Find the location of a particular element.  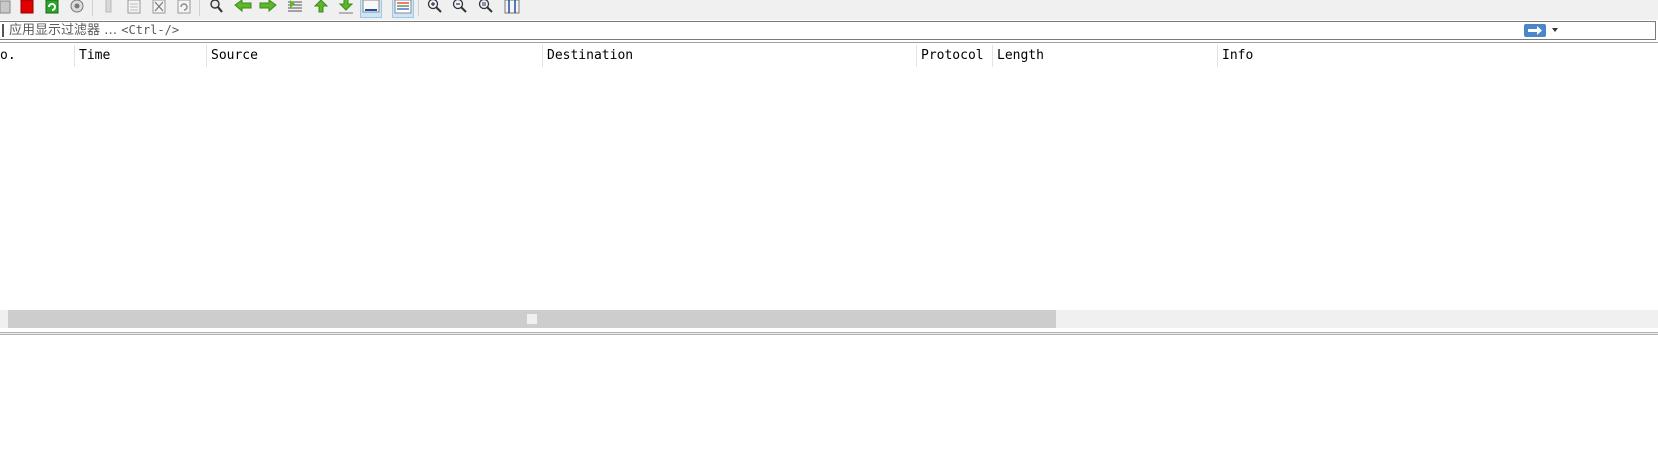

filter-history-dropdown-icon is located at coordinates (1555, 30).